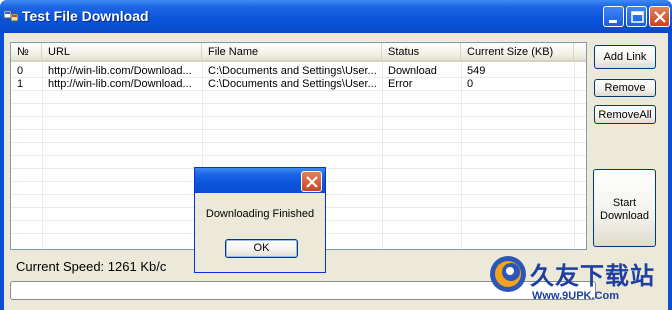  I want to click on remove-label: Remove, so click(625, 88).